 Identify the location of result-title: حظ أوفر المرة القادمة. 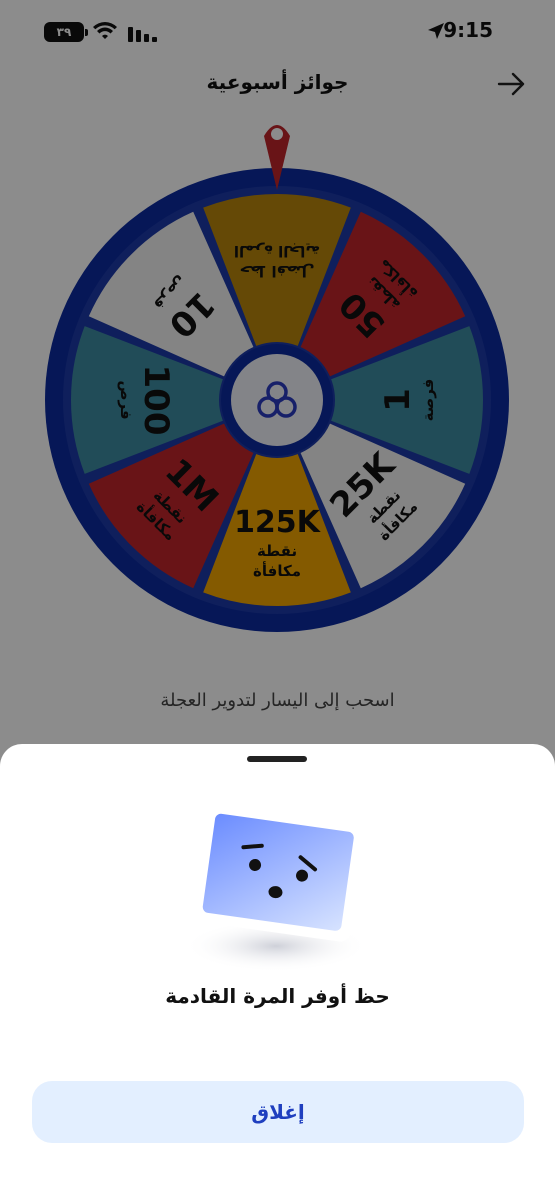
(277, 996).